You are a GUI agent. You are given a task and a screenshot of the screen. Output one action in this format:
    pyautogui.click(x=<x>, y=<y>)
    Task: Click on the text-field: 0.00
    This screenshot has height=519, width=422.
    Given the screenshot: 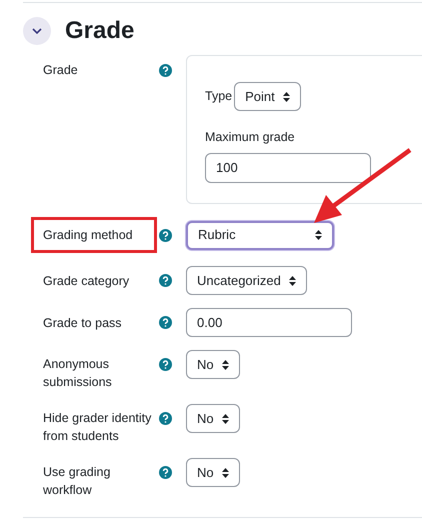 What is the action you would take?
    pyautogui.click(x=269, y=322)
    